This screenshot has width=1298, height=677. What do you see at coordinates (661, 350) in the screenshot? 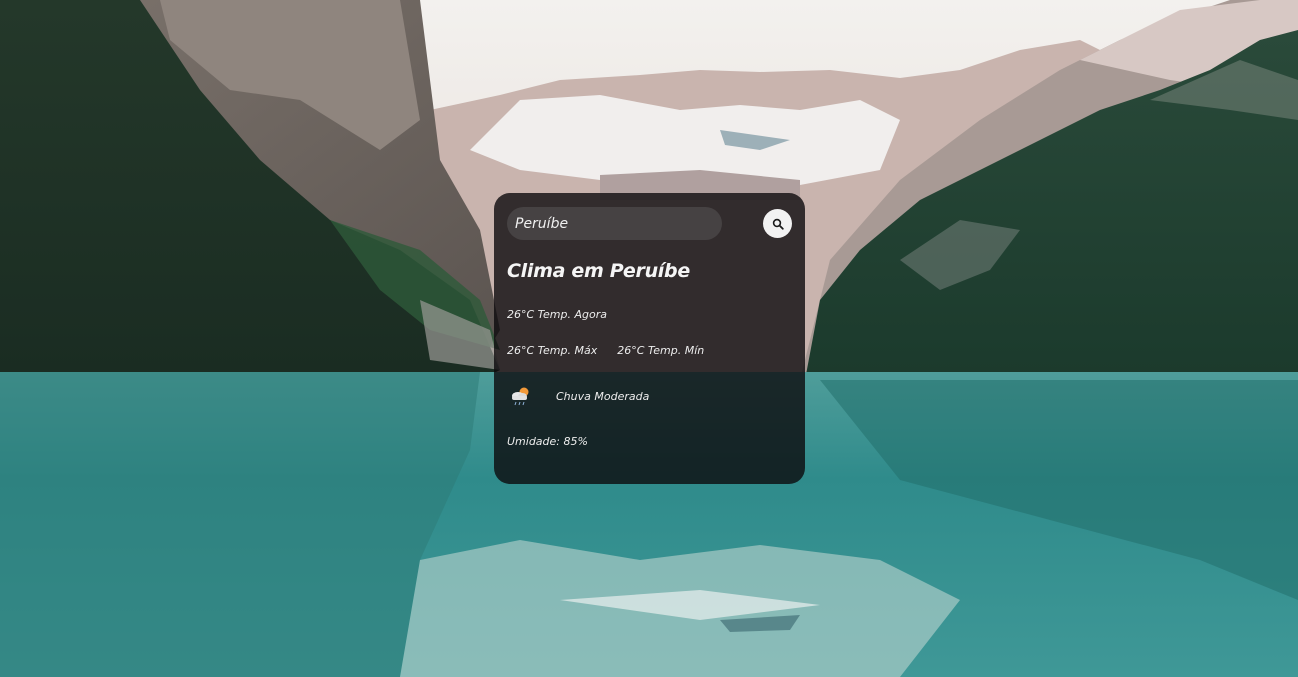
I see `min-temperature: 26°C Temp. Mín` at bounding box center [661, 350].